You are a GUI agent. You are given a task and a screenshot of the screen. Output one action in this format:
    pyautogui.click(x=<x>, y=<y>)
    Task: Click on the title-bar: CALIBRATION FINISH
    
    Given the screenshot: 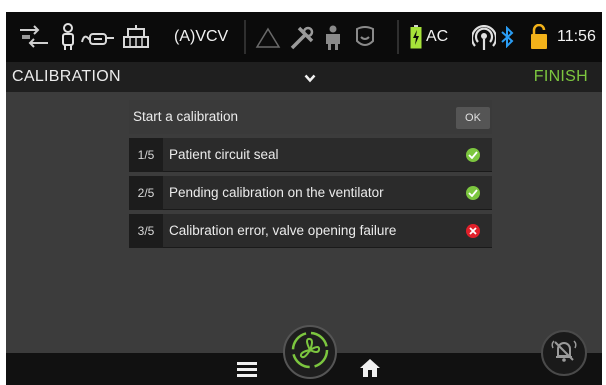 What is the action you would take?
    pyautogui.click(x=304, y=77)
    